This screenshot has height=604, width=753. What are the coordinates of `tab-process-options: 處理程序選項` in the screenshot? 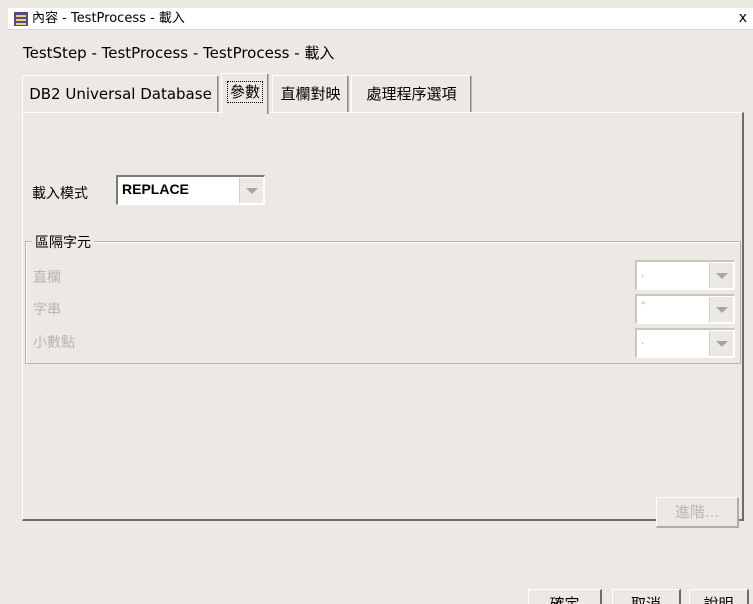 It's located at (411, 93).